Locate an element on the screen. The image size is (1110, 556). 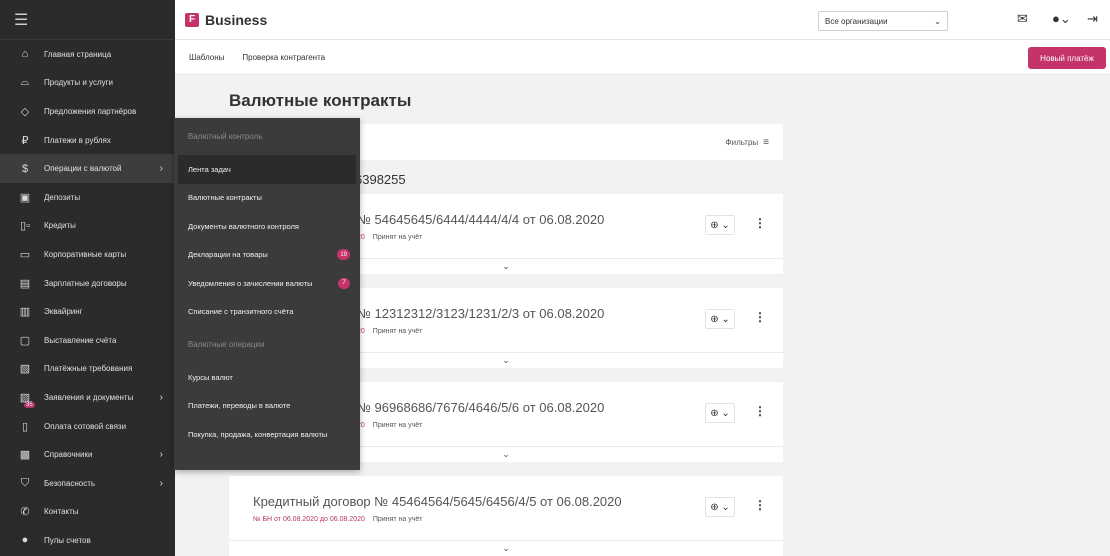
menu-item-currency-payments: Платежи, переводы в валюте is located at coordinates (267, 406).